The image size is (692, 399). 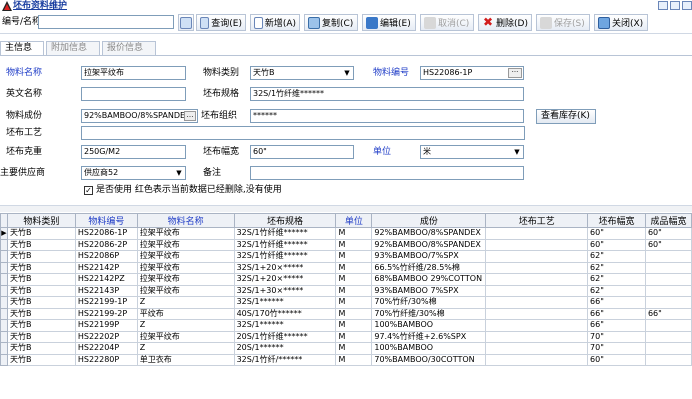 I want to click on maximize-button, so click(x=675, y=5).